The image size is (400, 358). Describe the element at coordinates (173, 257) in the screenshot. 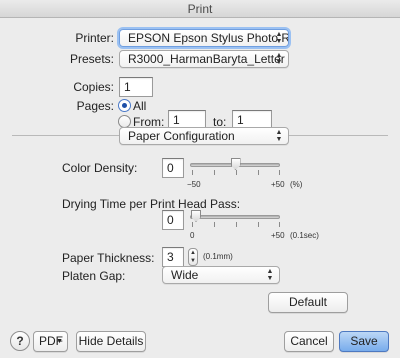

I see `paper-thickness-field: 3` at that location.